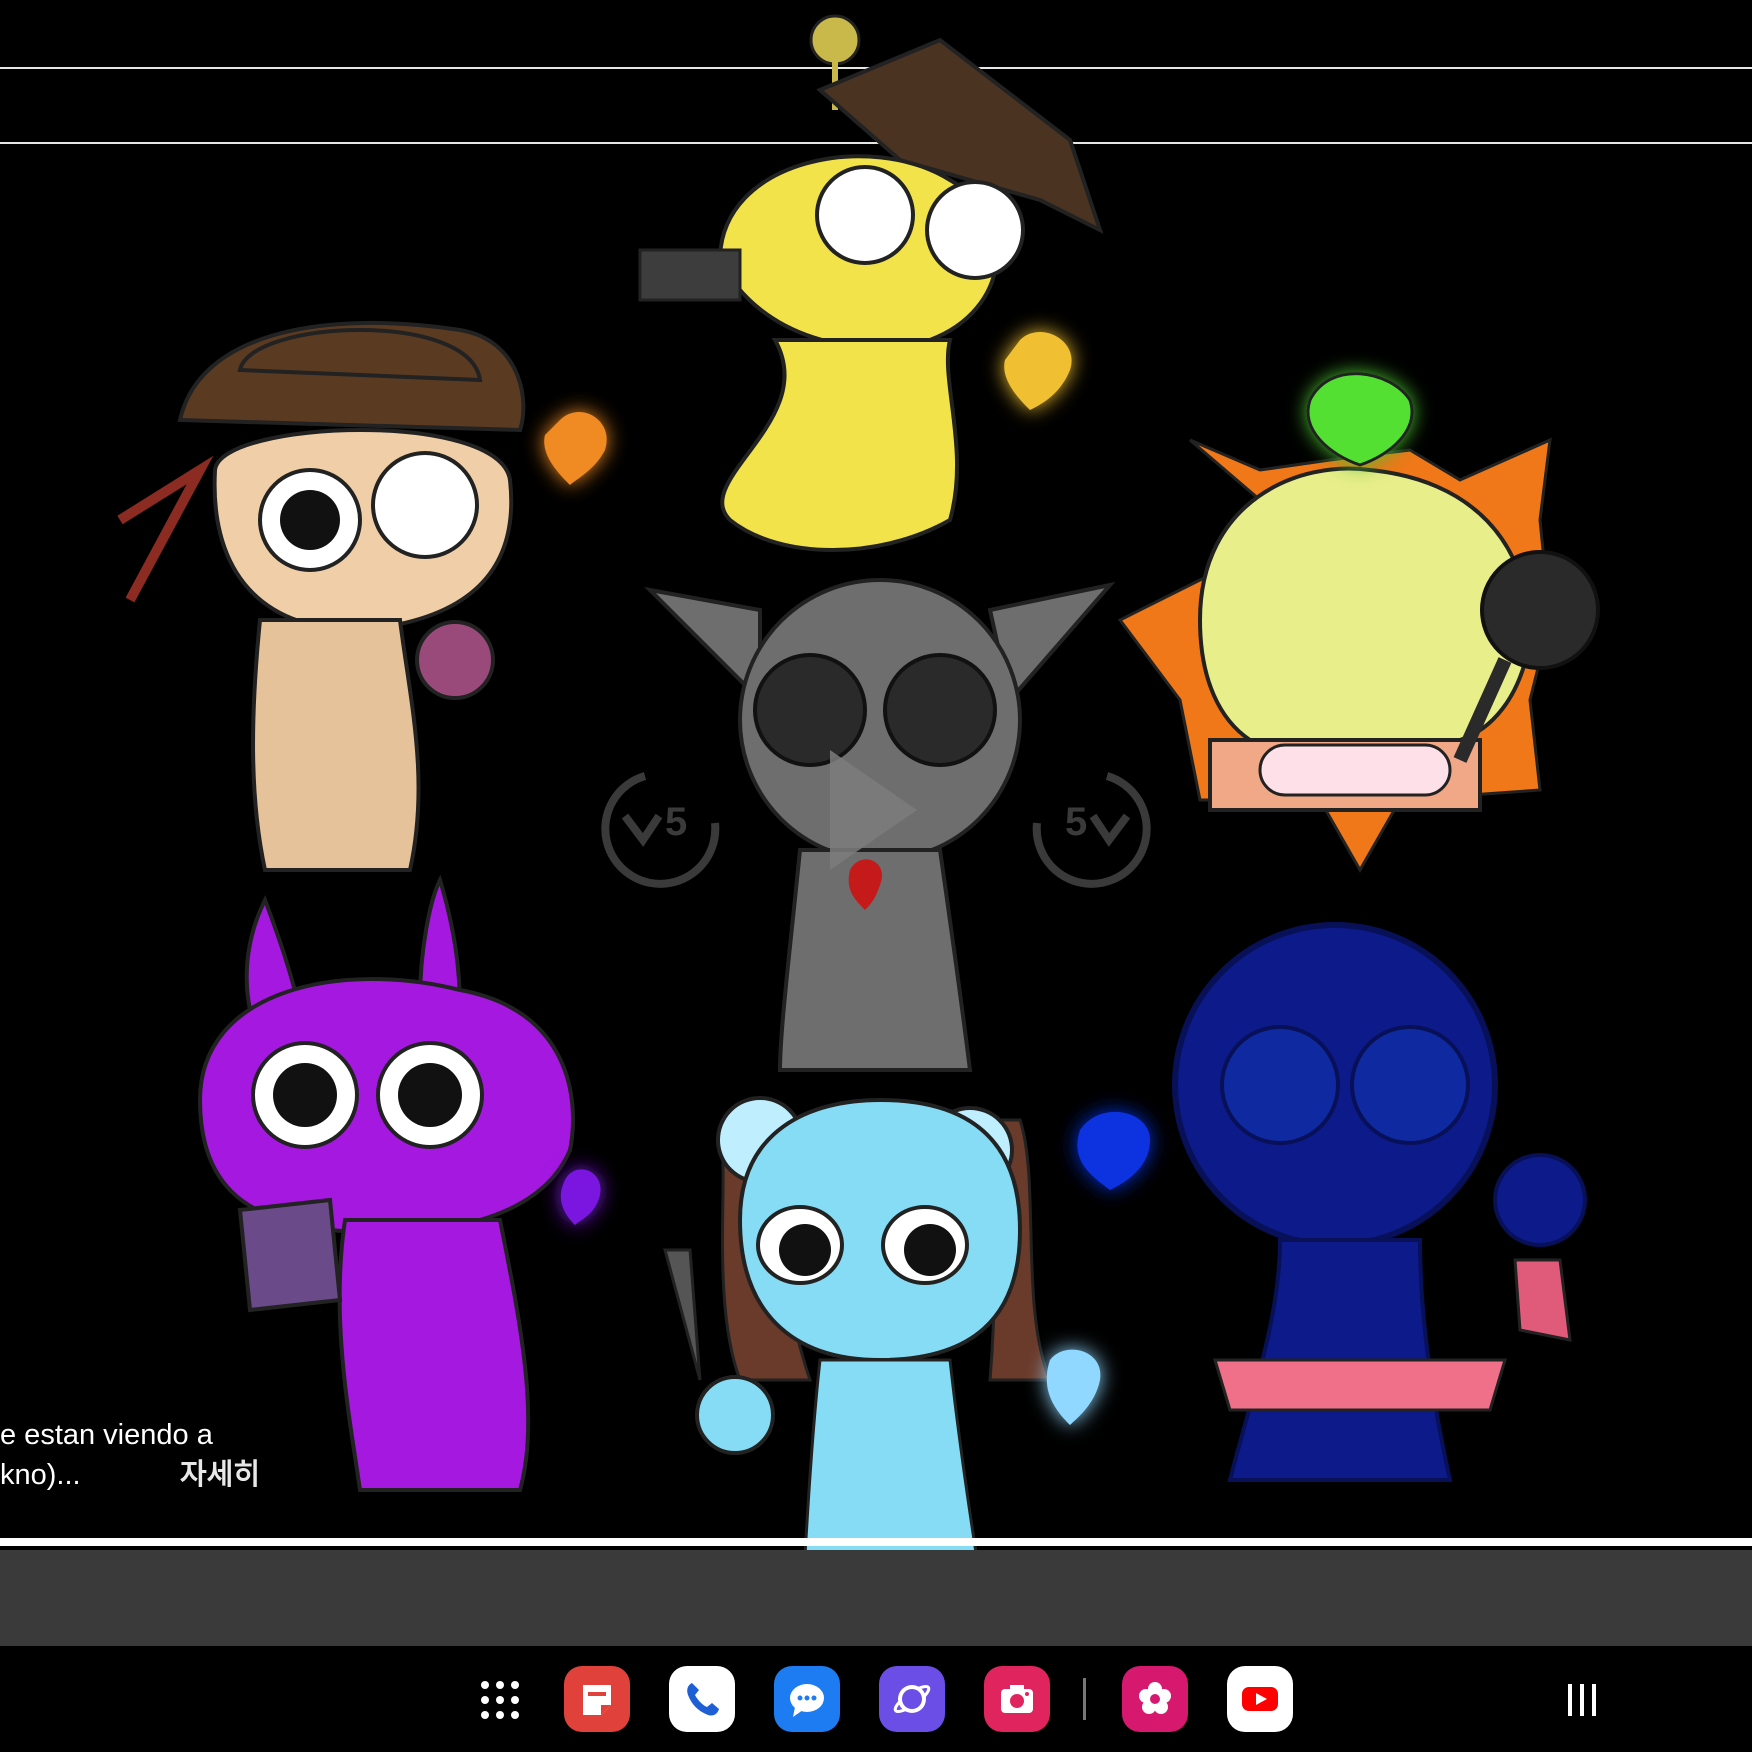 The width and height of the screenshot is (1752, 1752). I want to click on forward-arrow-icon, so click(1110, 830).